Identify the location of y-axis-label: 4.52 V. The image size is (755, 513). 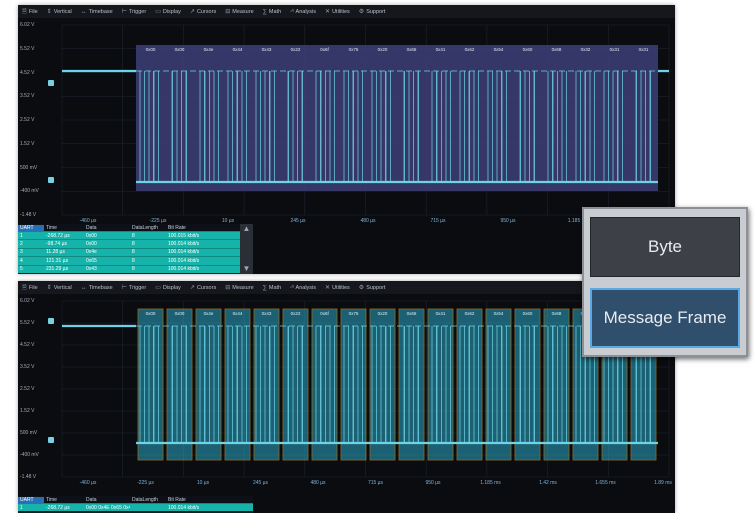
(27, 345).